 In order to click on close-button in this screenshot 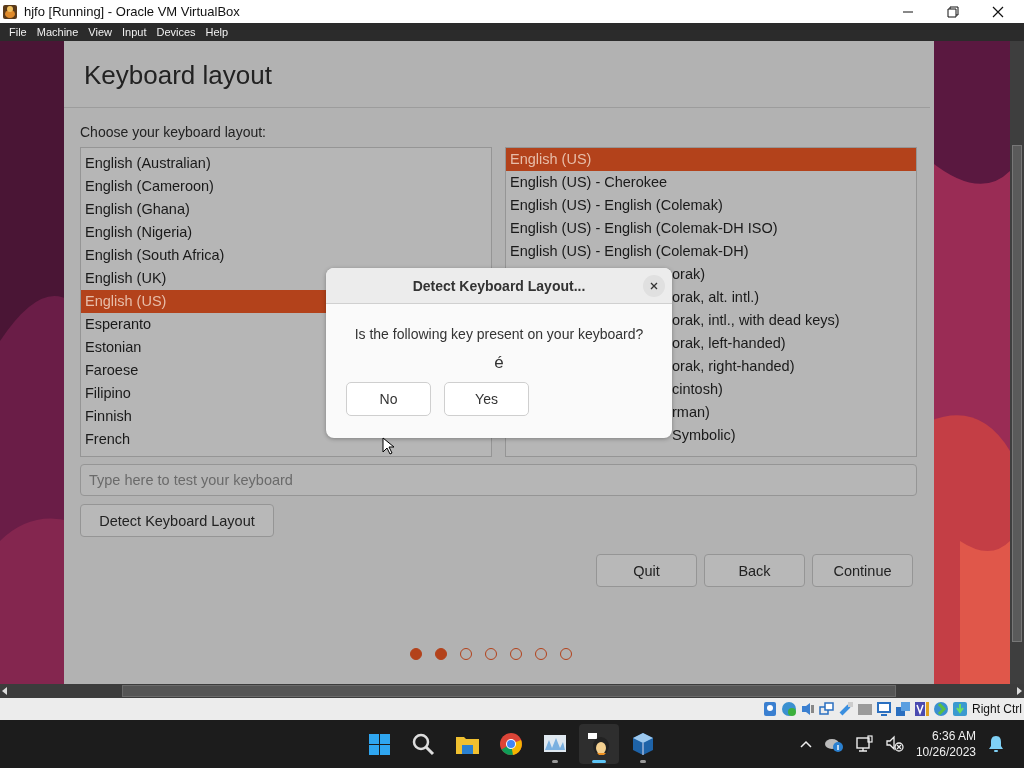, I will do `click(654, 286)`.